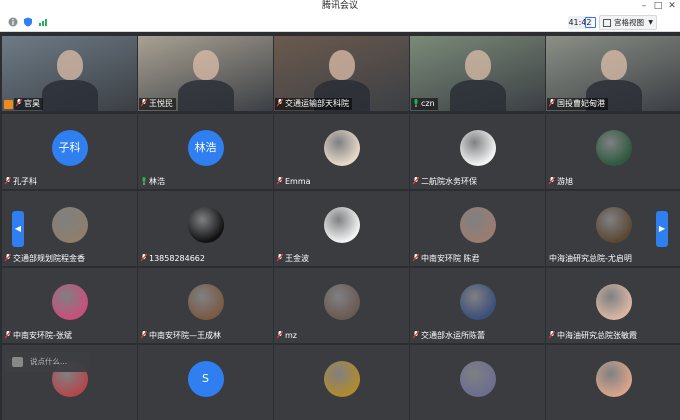  Describe the element at coordinates (644, 6) in the screenshot. I see `minimize-icon: –` at that location.